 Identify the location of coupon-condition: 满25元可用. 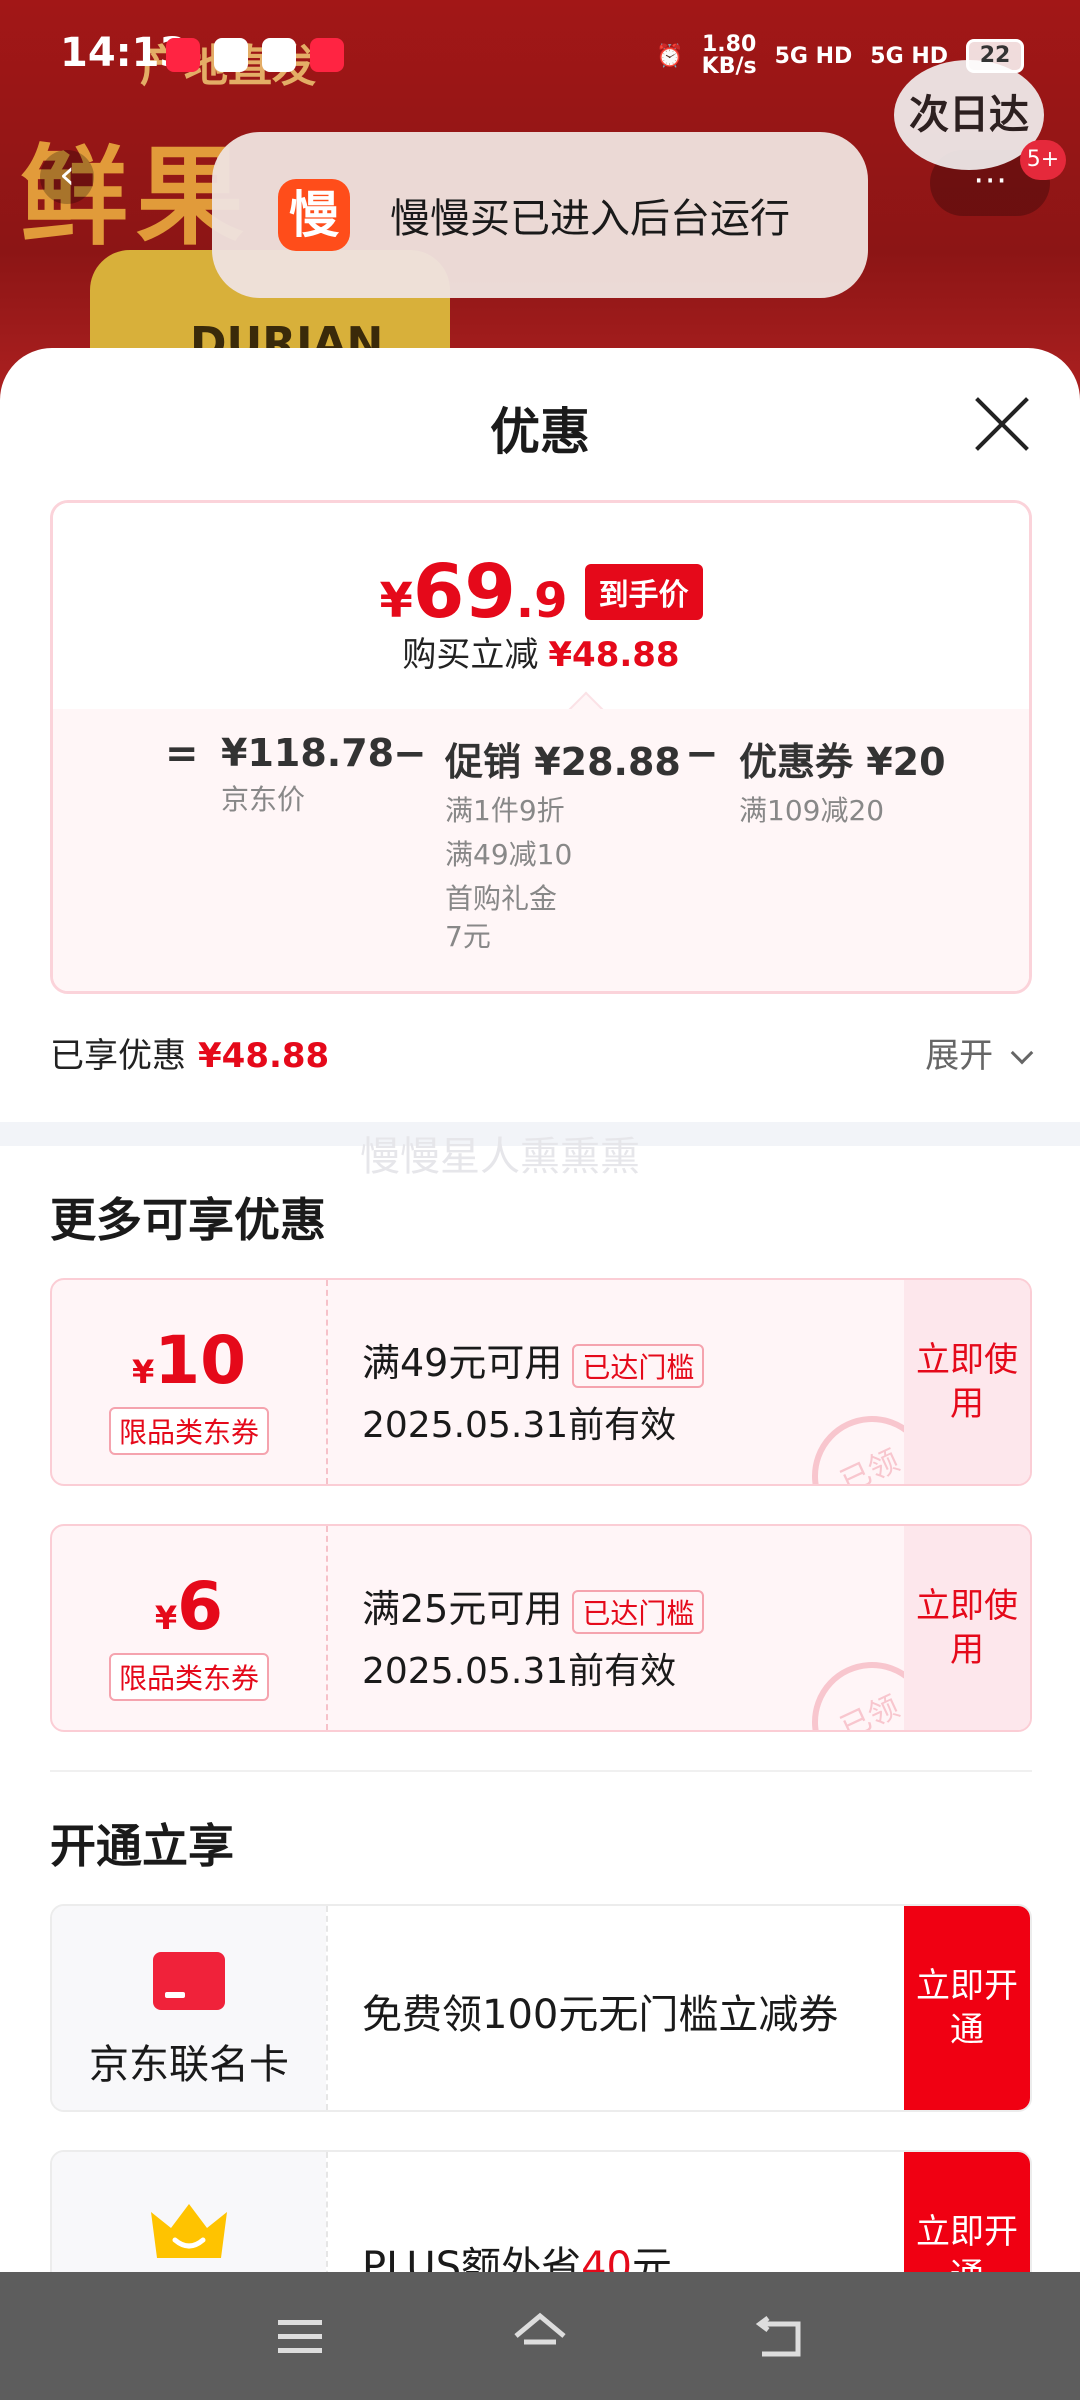
(462, 1609).